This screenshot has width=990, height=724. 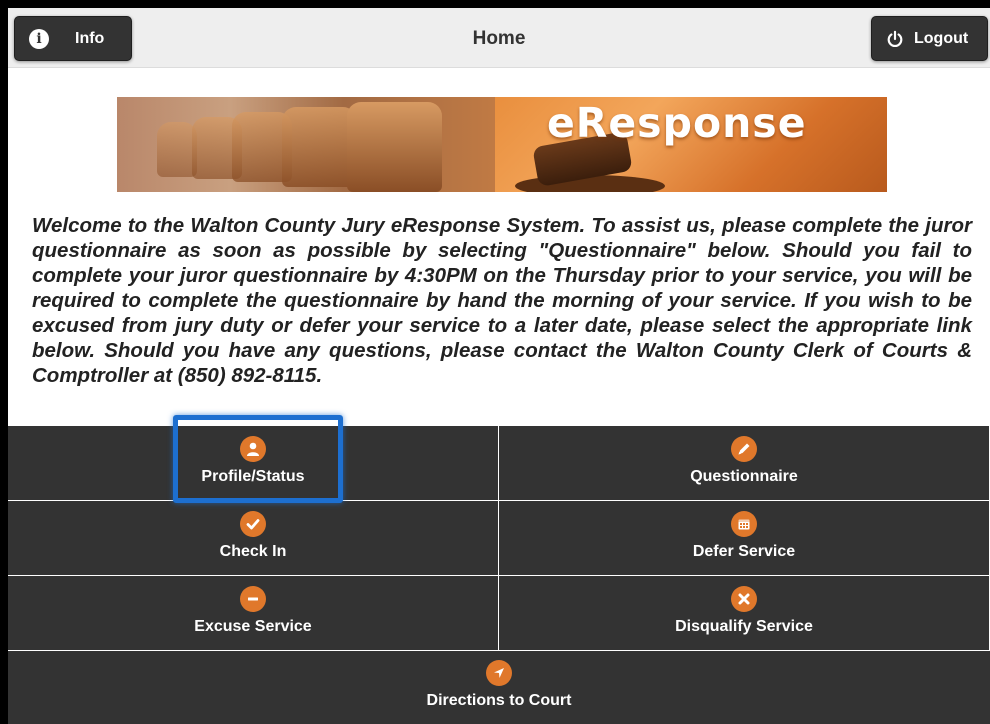 I want to click on power-icon, so click(x=895, y=38).